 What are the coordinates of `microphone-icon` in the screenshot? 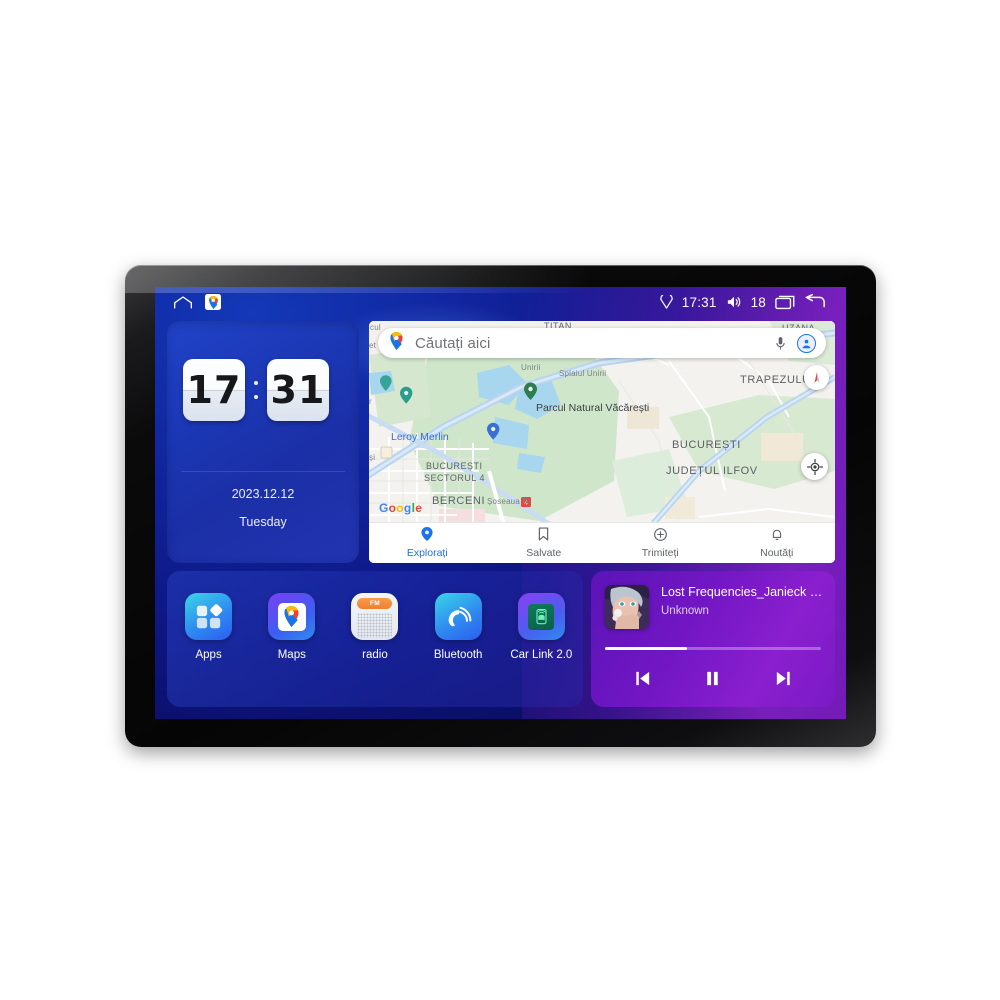 It's located at (780, 343).